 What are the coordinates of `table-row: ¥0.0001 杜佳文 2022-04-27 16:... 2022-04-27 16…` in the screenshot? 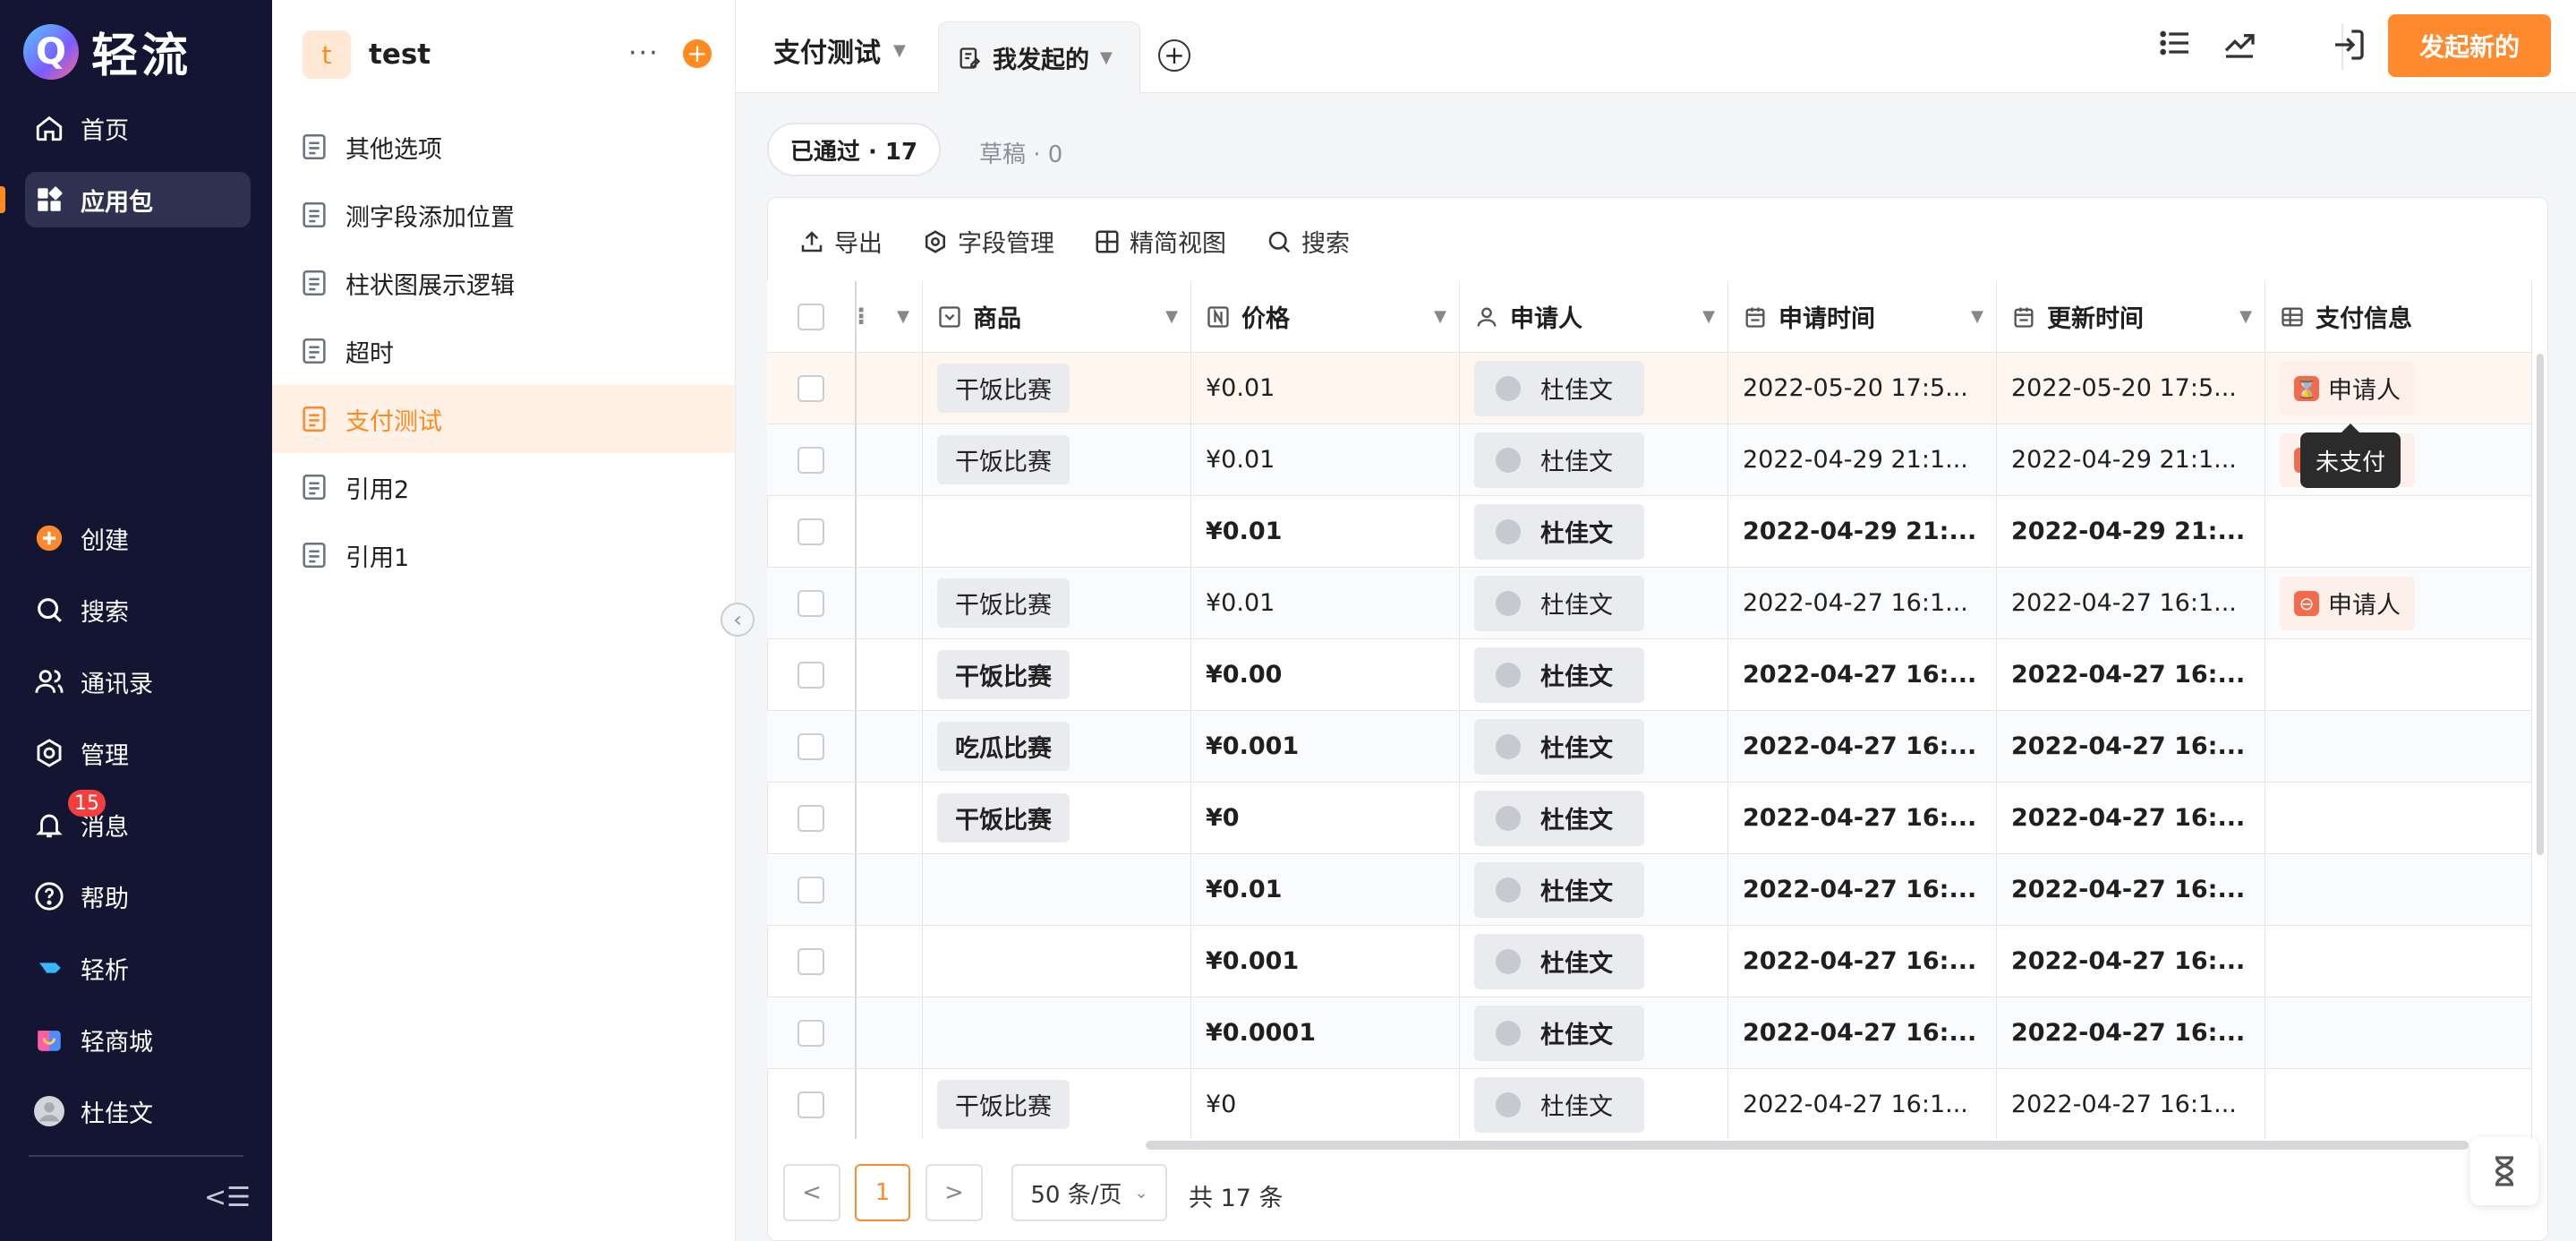 It's located at (1649, 1033).